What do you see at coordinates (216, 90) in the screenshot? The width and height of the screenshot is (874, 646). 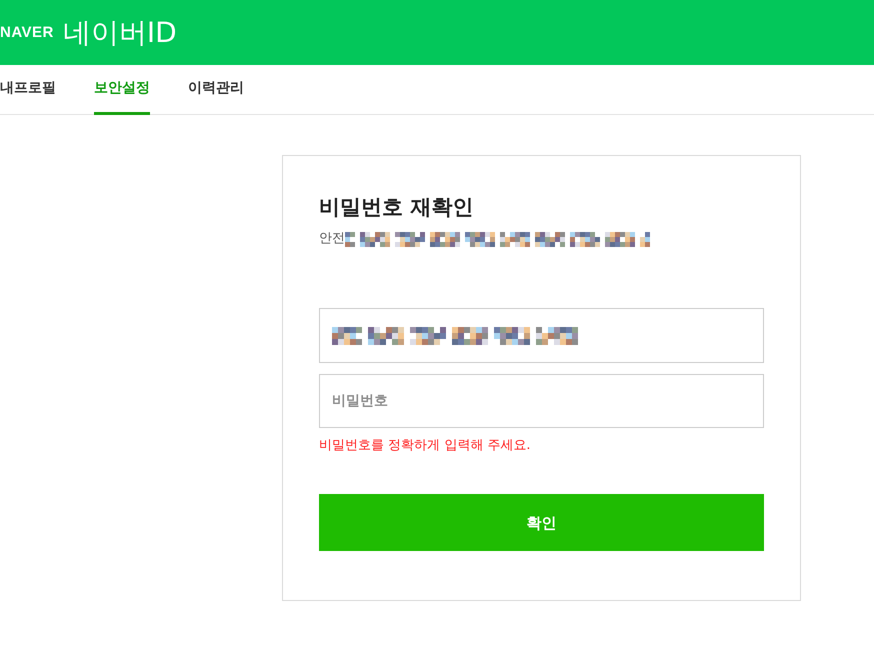 I see `nav-tab: 이력관리` at bounding box center [216, 90].